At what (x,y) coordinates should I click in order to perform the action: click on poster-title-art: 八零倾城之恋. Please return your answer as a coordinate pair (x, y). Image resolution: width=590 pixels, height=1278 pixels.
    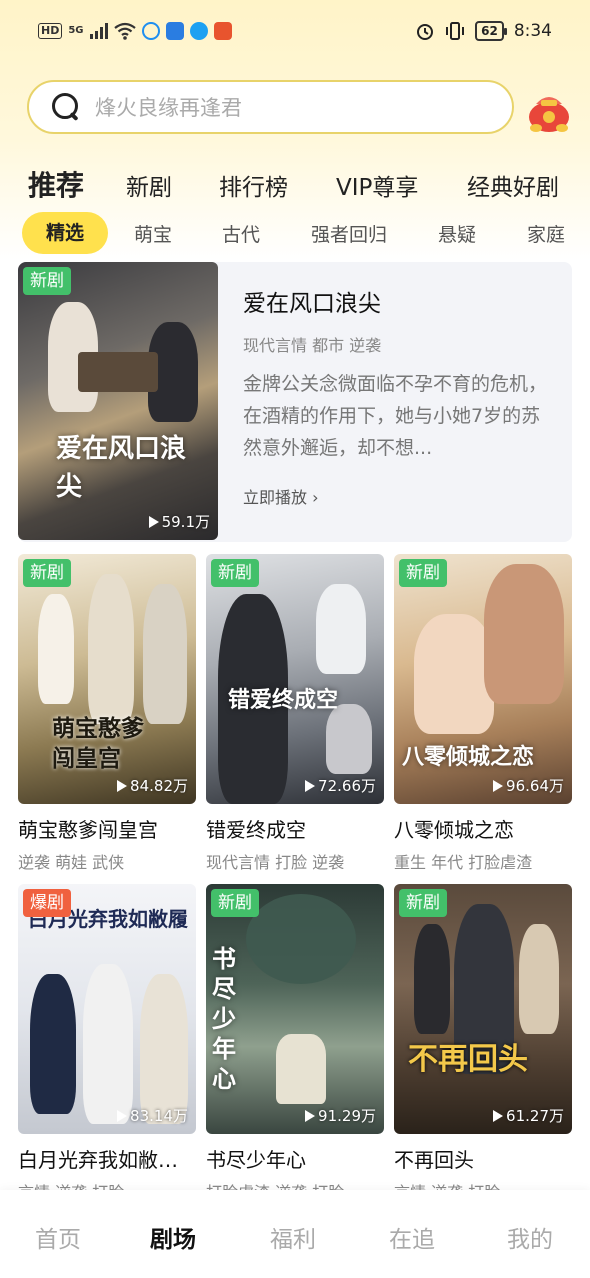
    Looking at the image, I should click on (468, 757).